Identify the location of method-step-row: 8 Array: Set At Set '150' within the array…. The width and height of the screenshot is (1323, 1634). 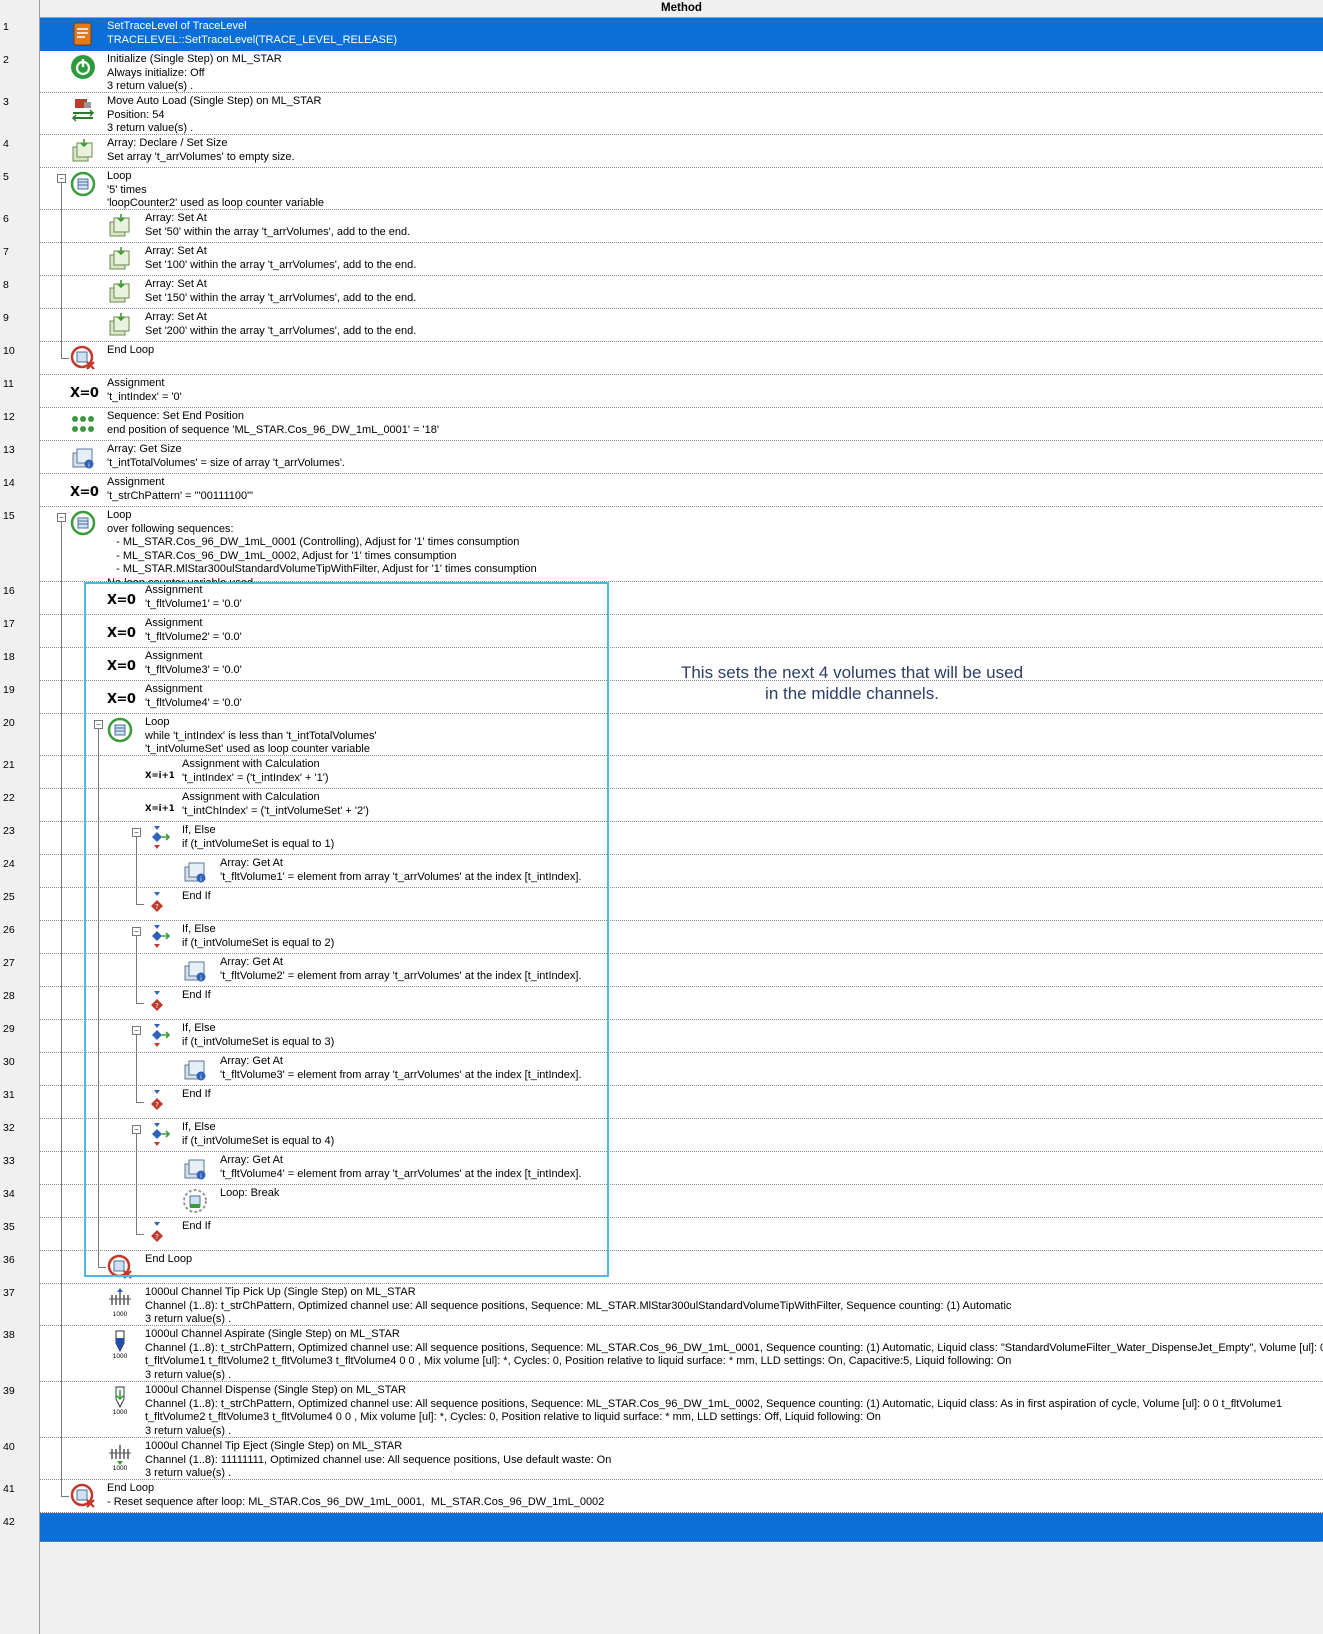
(661, 292).